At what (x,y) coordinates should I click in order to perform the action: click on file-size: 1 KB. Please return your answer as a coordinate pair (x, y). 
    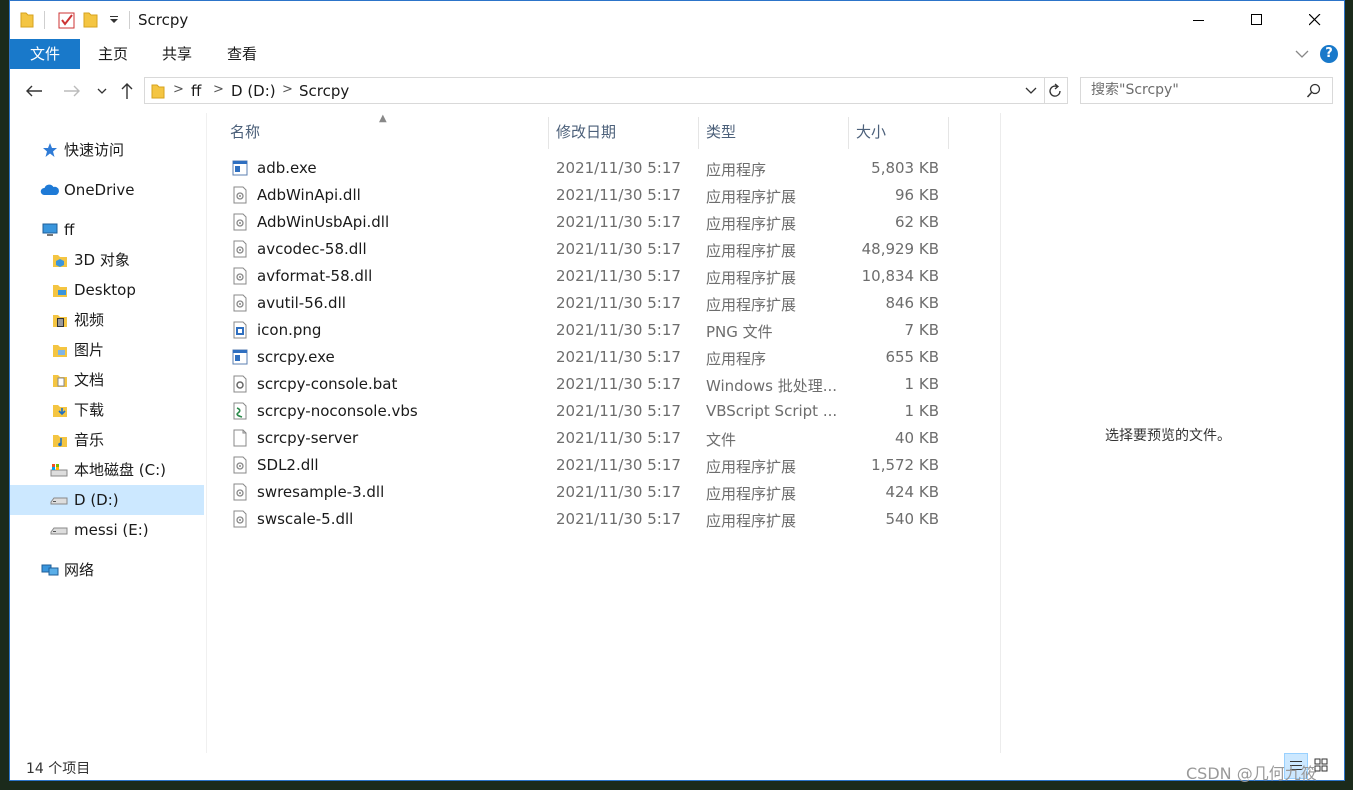
    Looking at the image, I should click on (921, 384).